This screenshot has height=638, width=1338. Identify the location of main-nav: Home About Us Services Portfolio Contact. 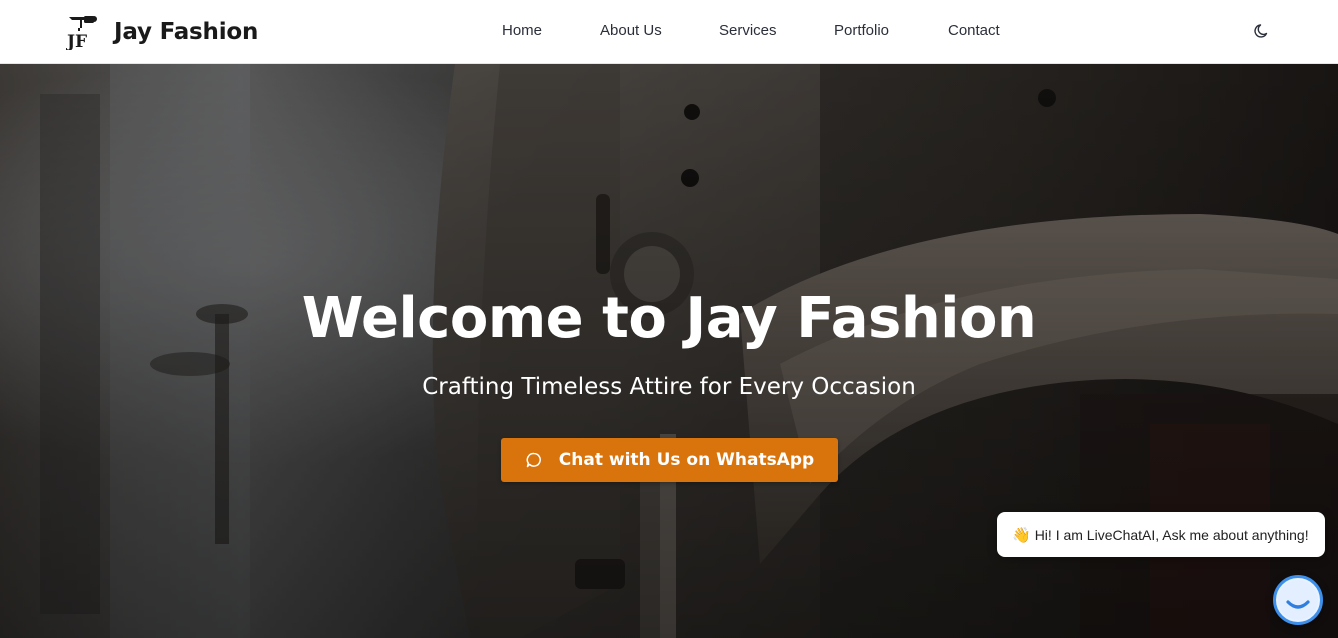
(669, 32).